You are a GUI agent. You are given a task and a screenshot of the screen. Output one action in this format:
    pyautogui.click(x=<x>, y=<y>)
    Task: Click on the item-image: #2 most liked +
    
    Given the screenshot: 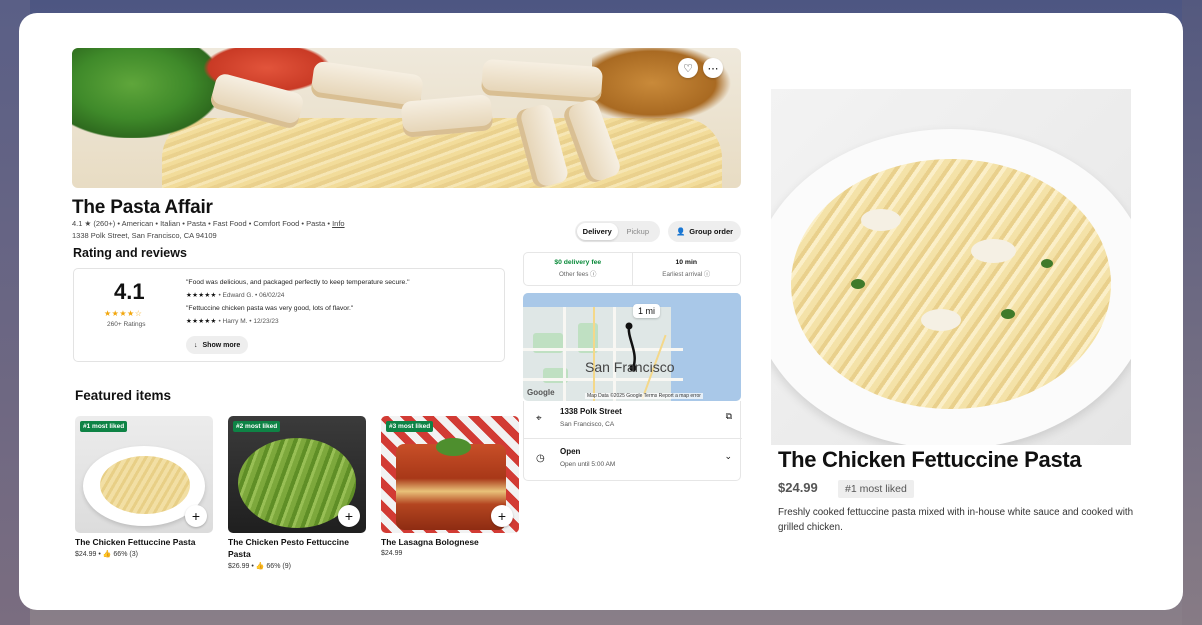 What is the action you would take?
    pyautogui.click(x=297, y=474)
    